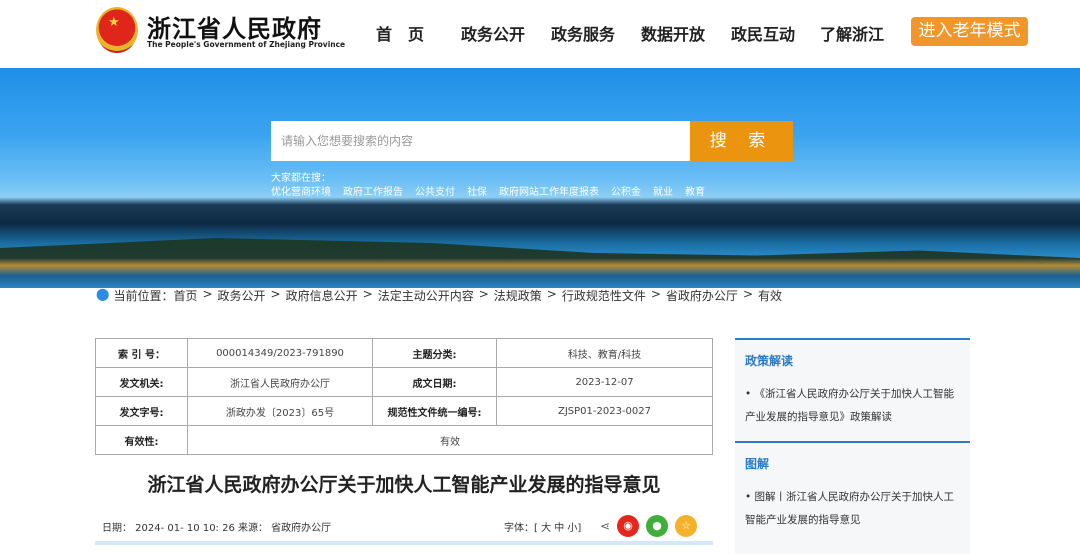 This screenshot has width=1080, height=554. I want to click on lake-scenery, so click(540, 263).